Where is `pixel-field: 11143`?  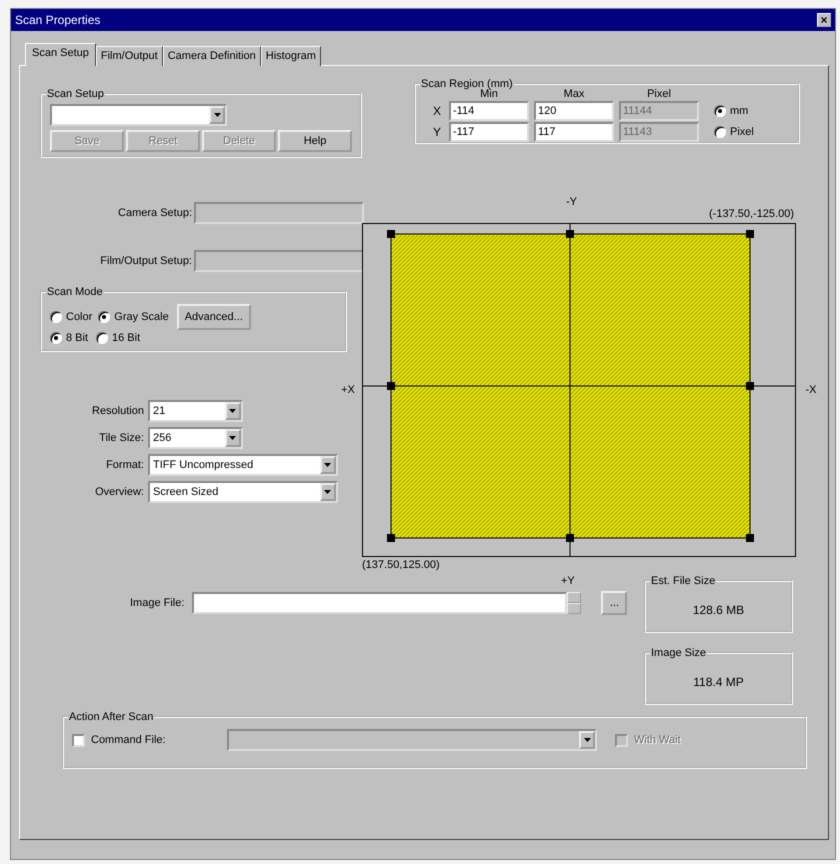
pixel-field: 11143 is located at coordinates (659, 132).